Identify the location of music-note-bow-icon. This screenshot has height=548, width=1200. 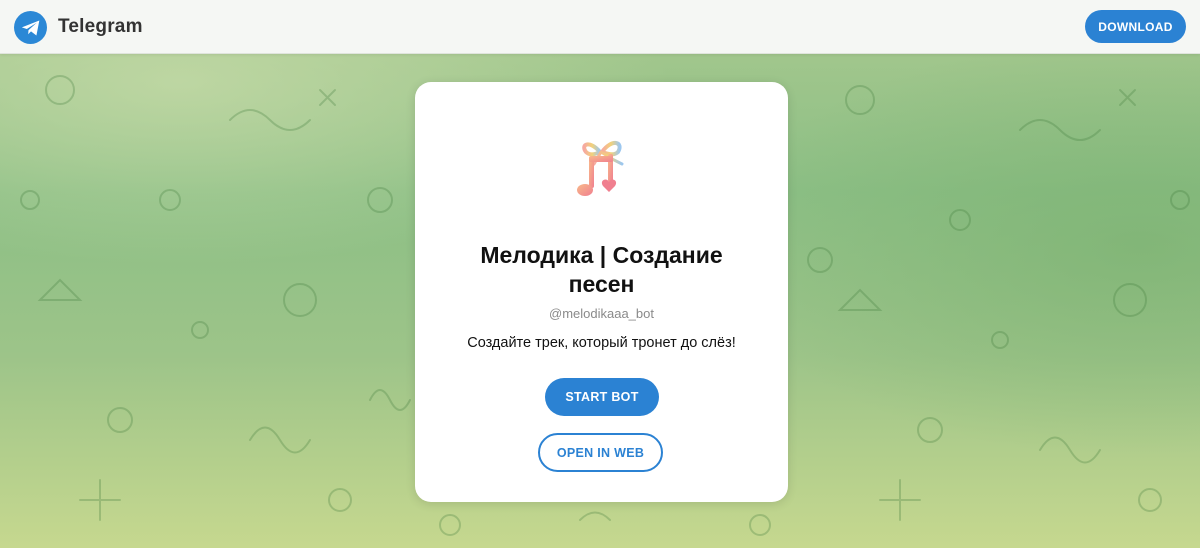
(601, 167).